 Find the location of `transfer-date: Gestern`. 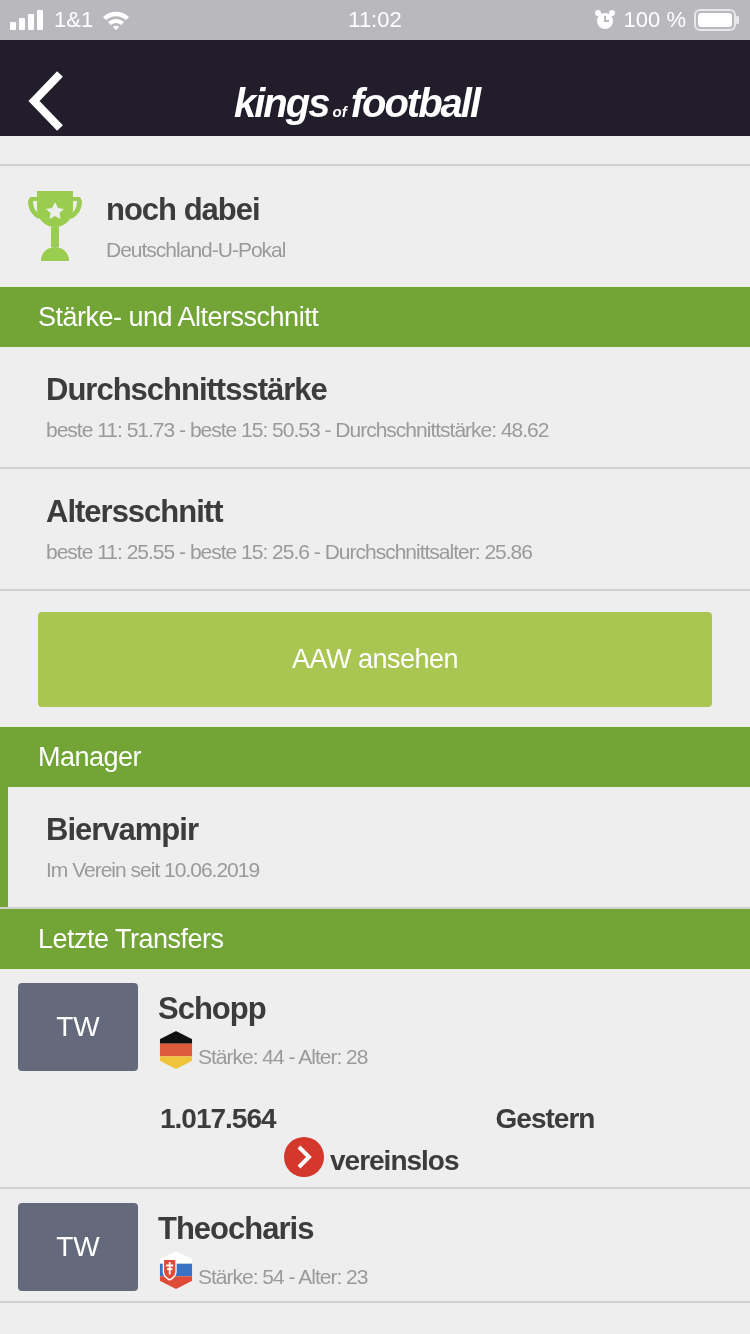

transfer-date: Gestern is located at coordinates (545, 1119).